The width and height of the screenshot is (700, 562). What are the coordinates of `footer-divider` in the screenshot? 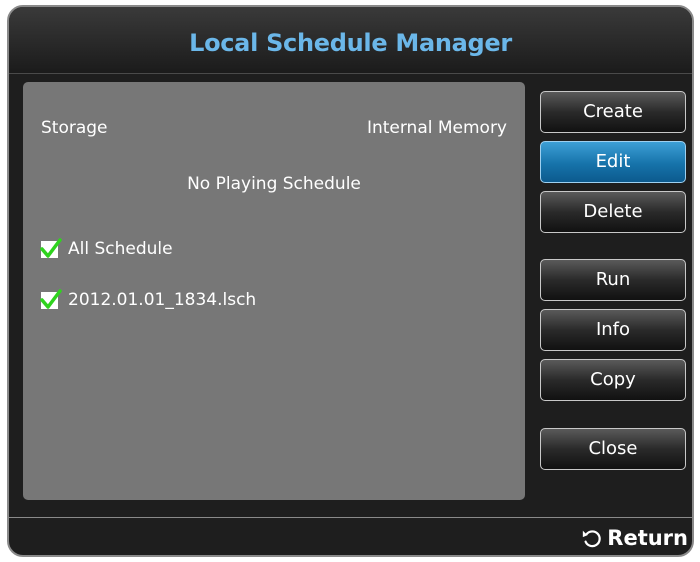 It's located at (350, 517).